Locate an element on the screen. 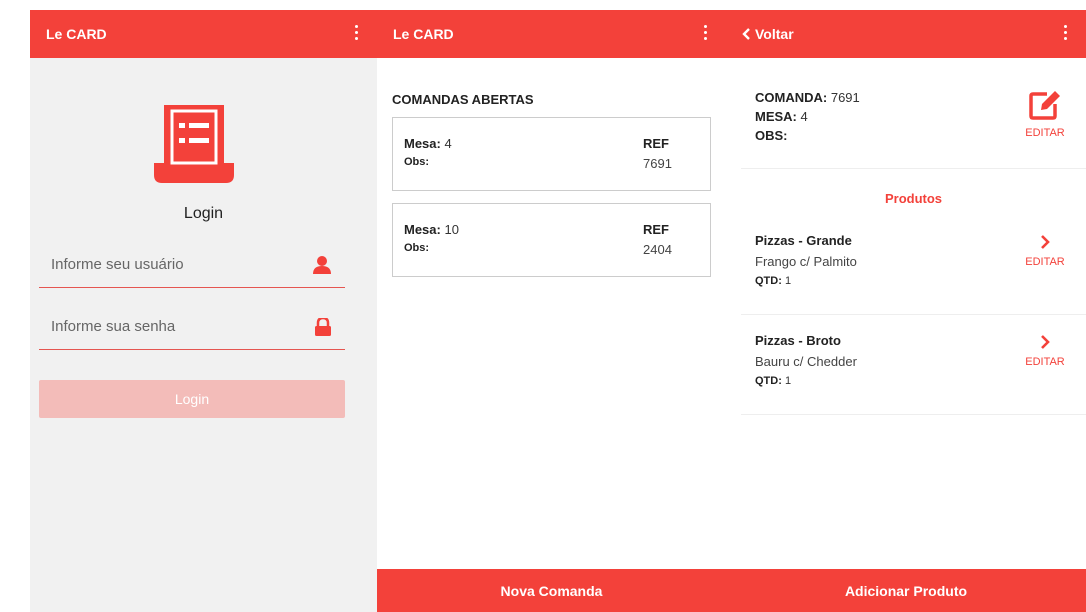 Image resolution: width=1086 pixels, height=612 pixels. comanda-card: Mesa: 10 Obs: REF 2404 is located at coordinates (551, 240).